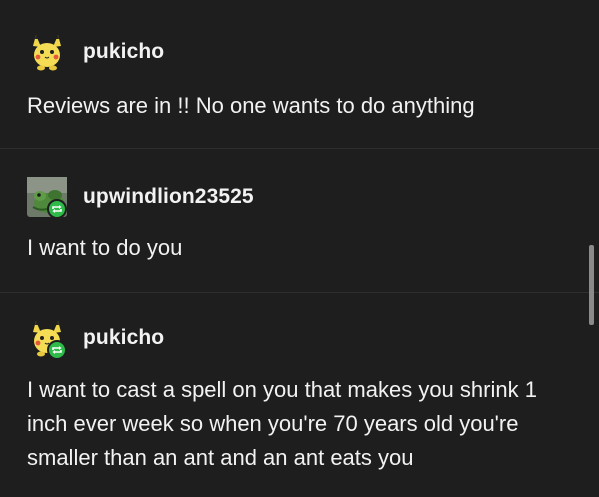 This screenshot has width=599, height=497. What do you see at coordinates (105, 247) in the screenshot?
I see `post-text: I want to do you` at bounding box center [105, 247].